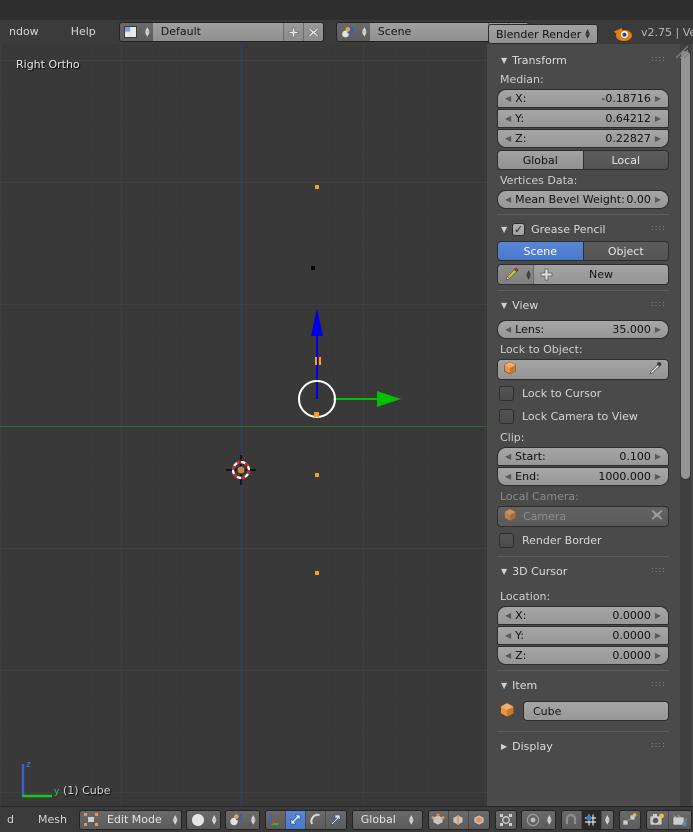 The width and height of the screenshot is (693, 832). What do you see at coordinates (583, 655) in the screenshot?
I see `cursor-z-field: ◀ Z: 0.0000 ▶` at bounding box center [583, 655].